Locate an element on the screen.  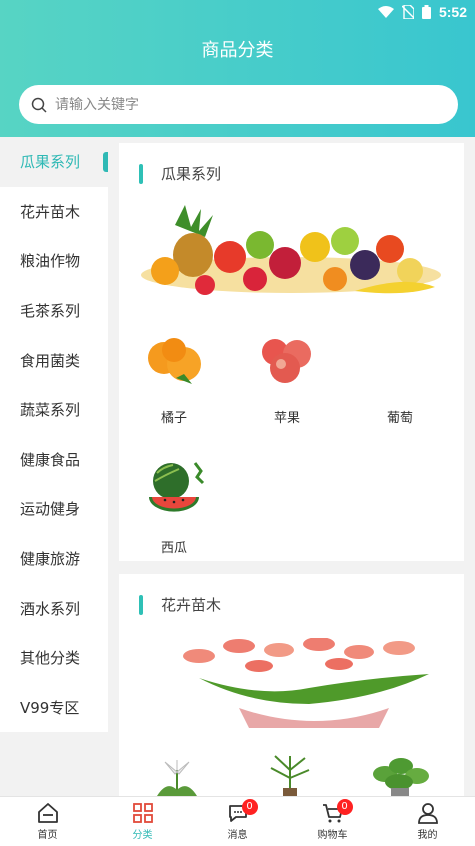
tab-label: 消息 is located at coordinates (237, 835).